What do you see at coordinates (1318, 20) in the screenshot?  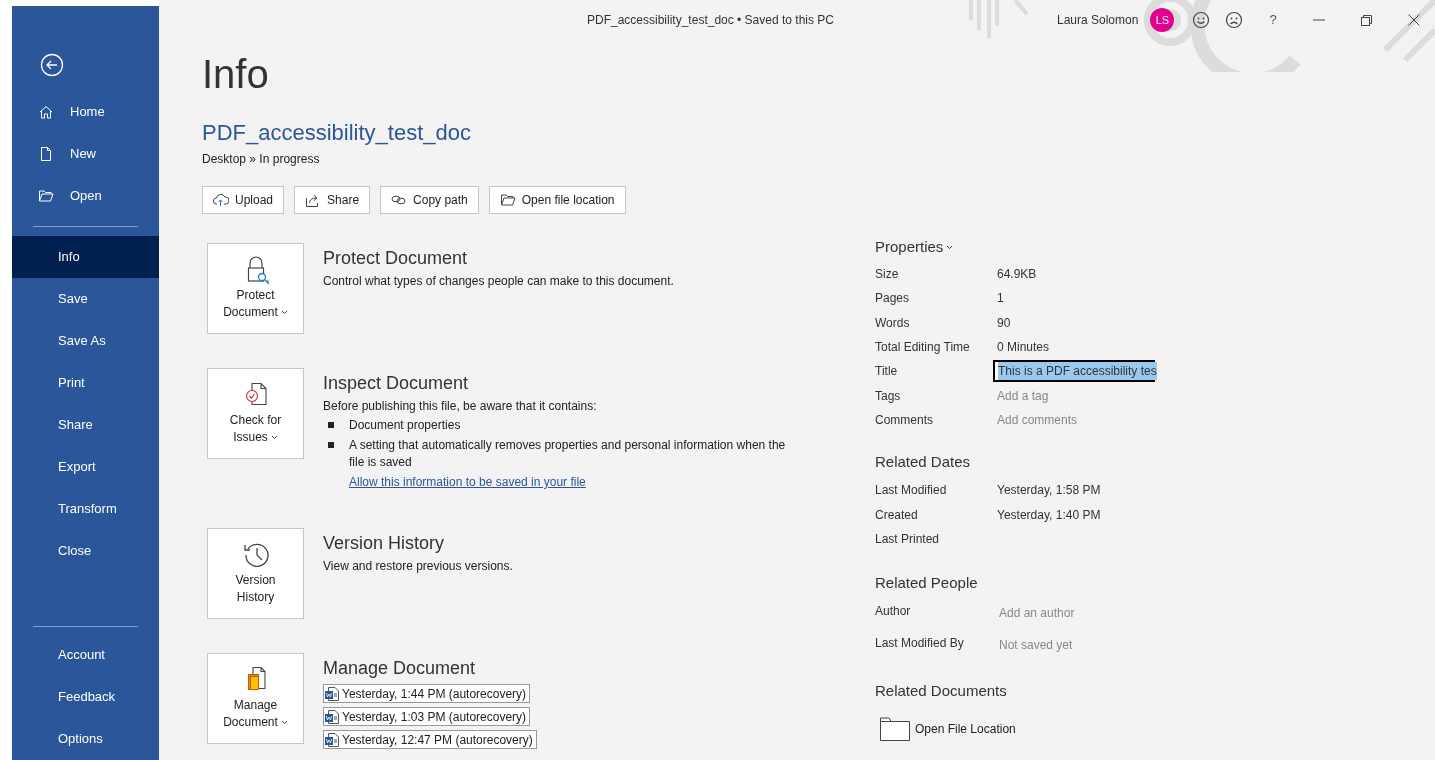 I see `minimize-icon` at bounding box center [1318, 20].